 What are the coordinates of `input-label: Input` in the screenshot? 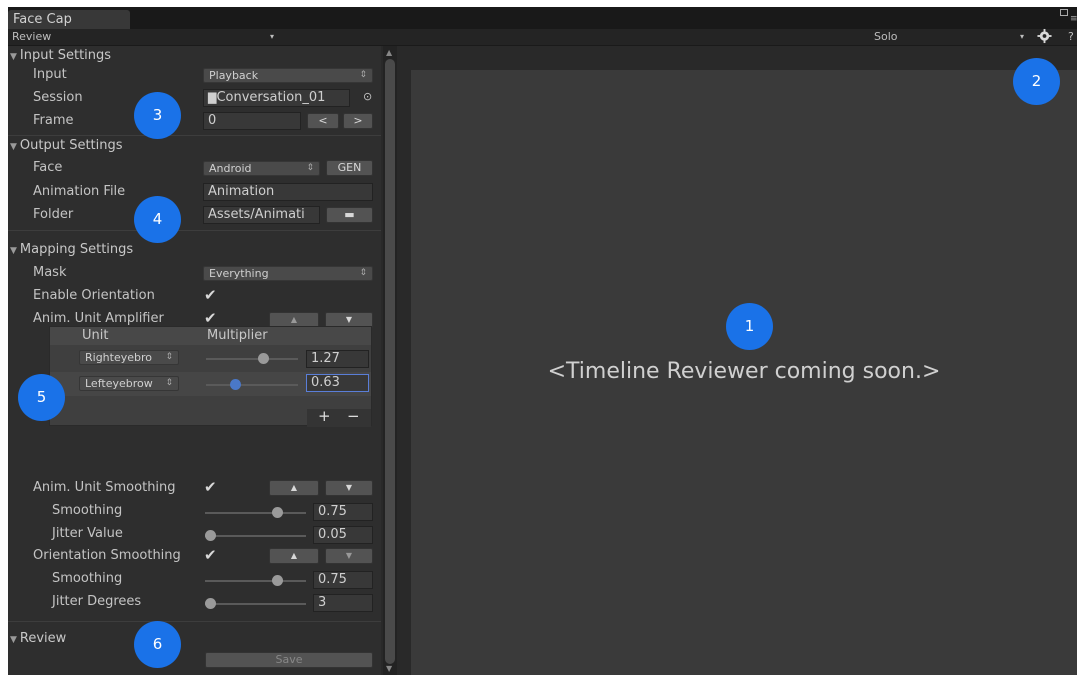 It's located at (50, 74).